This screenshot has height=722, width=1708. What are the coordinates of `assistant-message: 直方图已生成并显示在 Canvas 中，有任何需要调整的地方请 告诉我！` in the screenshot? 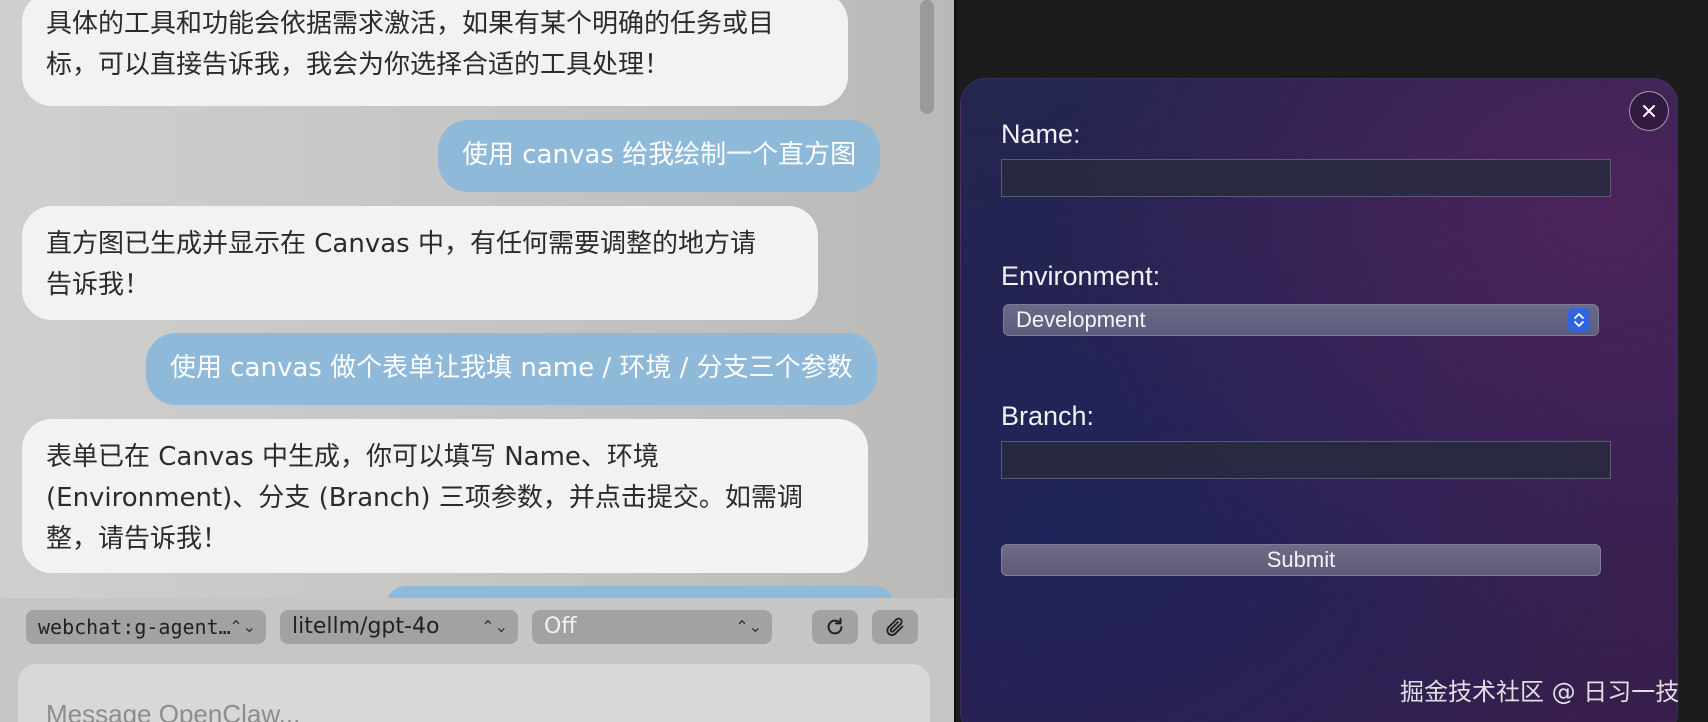 It's located at (420, 263).